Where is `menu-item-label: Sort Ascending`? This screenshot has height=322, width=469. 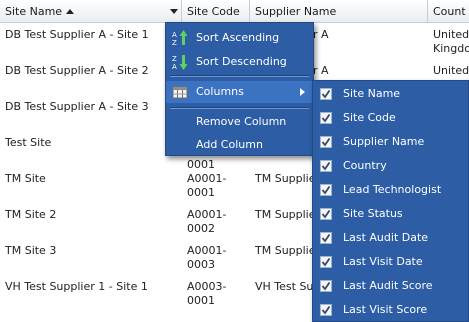 menu-item-label: Sort Ascending is located at coordinates (238, 37).